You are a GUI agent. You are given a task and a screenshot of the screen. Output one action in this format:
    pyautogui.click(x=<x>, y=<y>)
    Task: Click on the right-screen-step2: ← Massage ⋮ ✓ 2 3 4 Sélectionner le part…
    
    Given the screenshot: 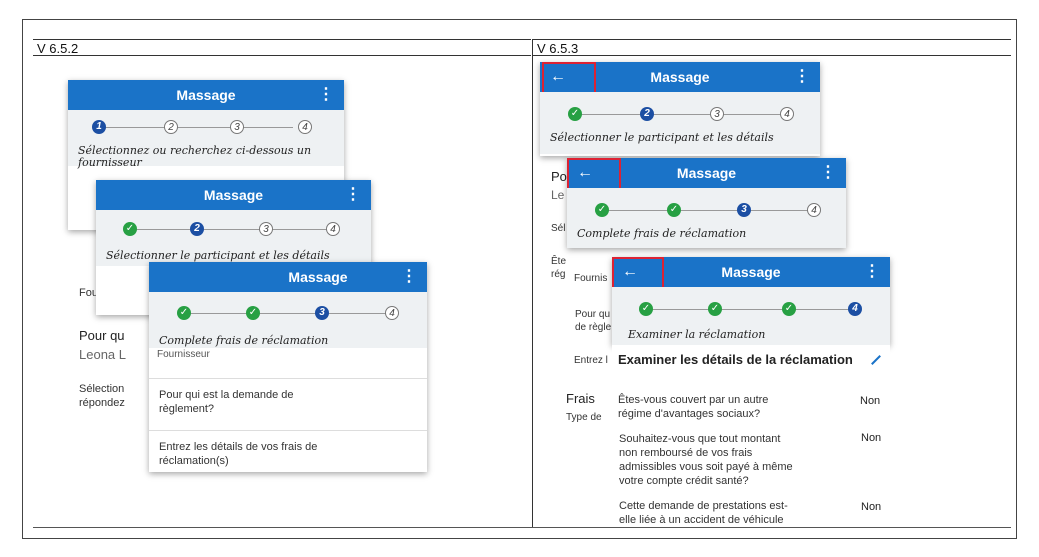 What is the action you would take?
    pyautogui.click(x=680, y=109)
    